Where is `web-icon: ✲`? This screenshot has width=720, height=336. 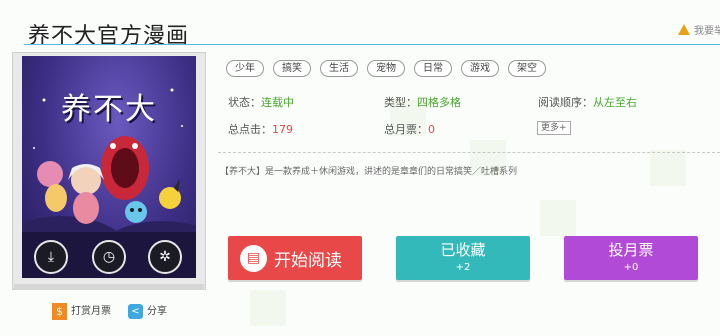 web-icon: ✲ is located at coordinates (165, 257).